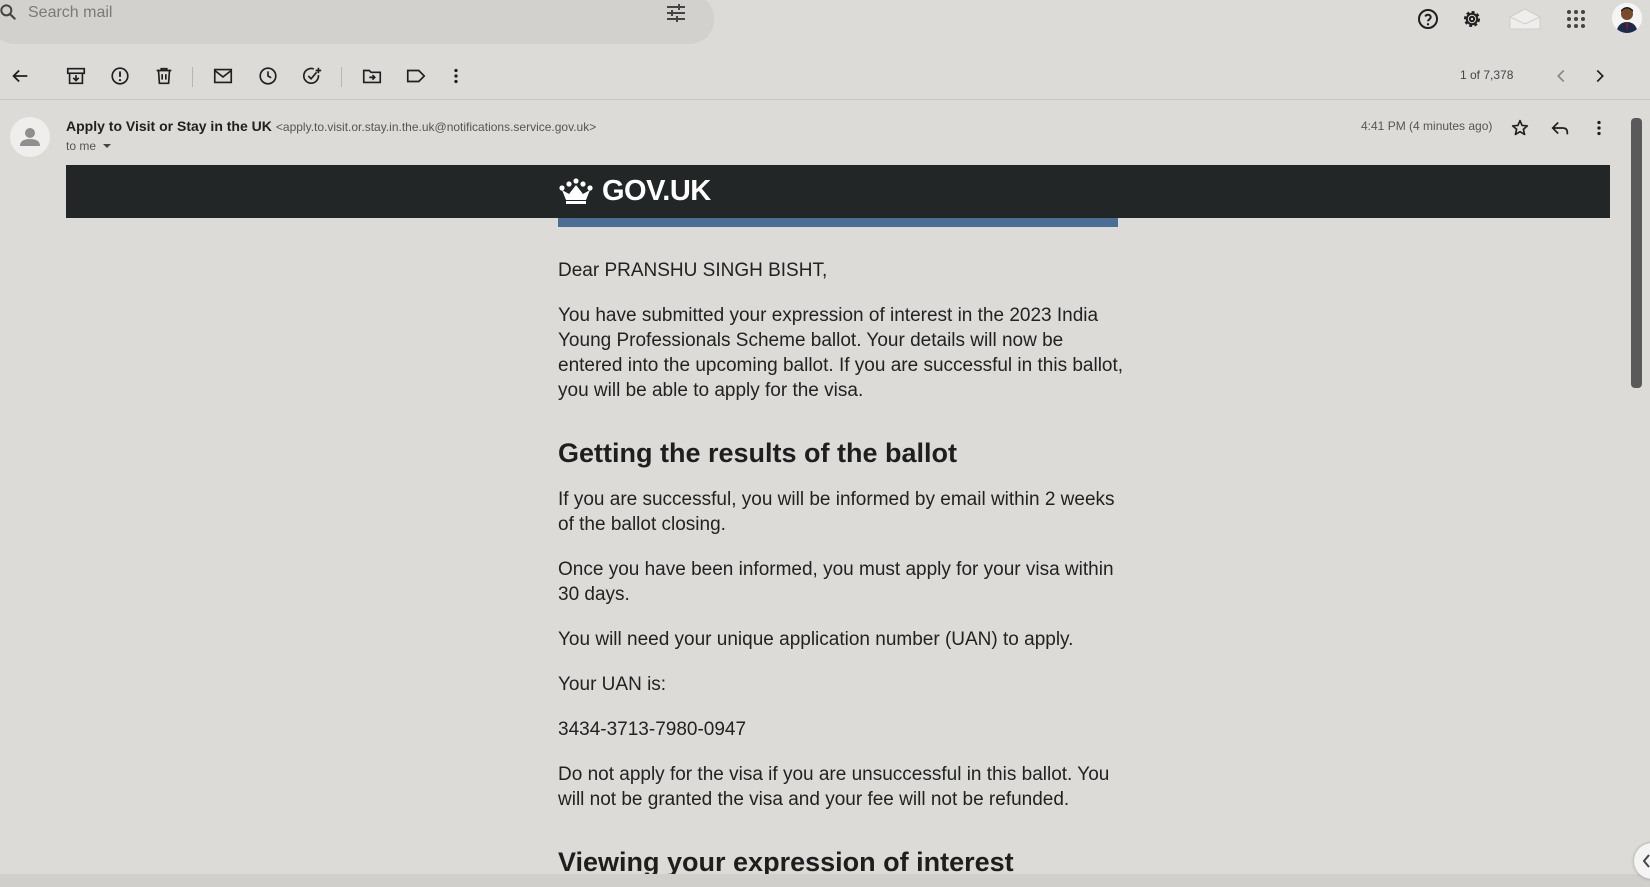  I want to click on gov-uk-wordmark: GOV.UK, so click(656, 190).